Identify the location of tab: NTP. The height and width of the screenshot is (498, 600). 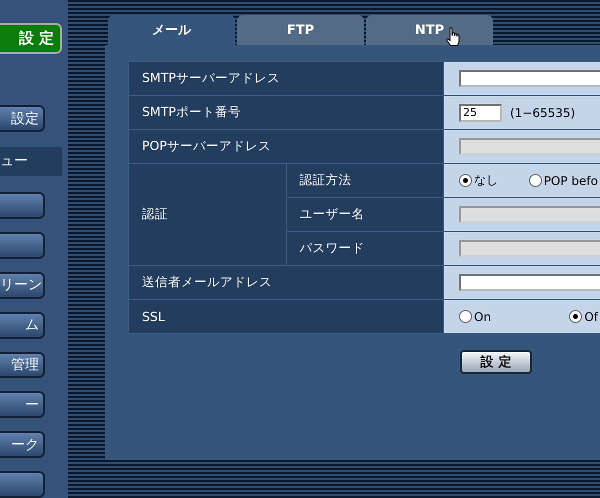
(429, 30).